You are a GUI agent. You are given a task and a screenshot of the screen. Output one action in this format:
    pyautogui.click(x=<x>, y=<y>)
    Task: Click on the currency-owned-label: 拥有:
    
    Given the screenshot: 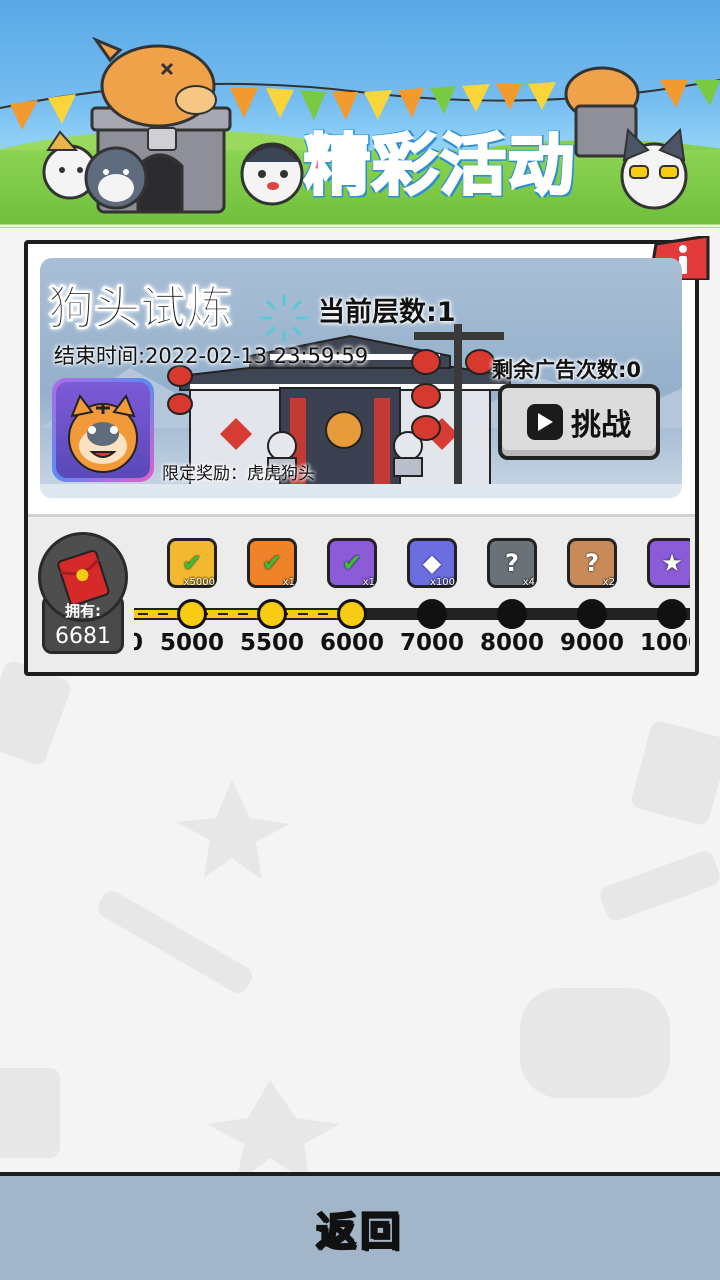 What is the action you would take?
    pyautogui.click(x=83, y=611)
    